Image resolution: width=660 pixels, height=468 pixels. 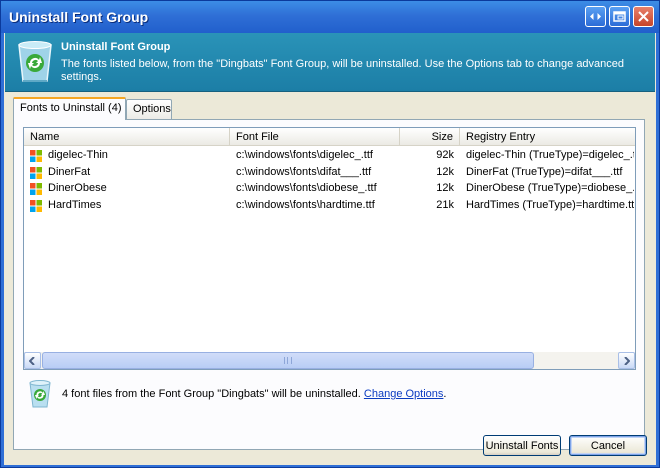 I want to click on scroll-grip-icon, so click(x=288, y=360).